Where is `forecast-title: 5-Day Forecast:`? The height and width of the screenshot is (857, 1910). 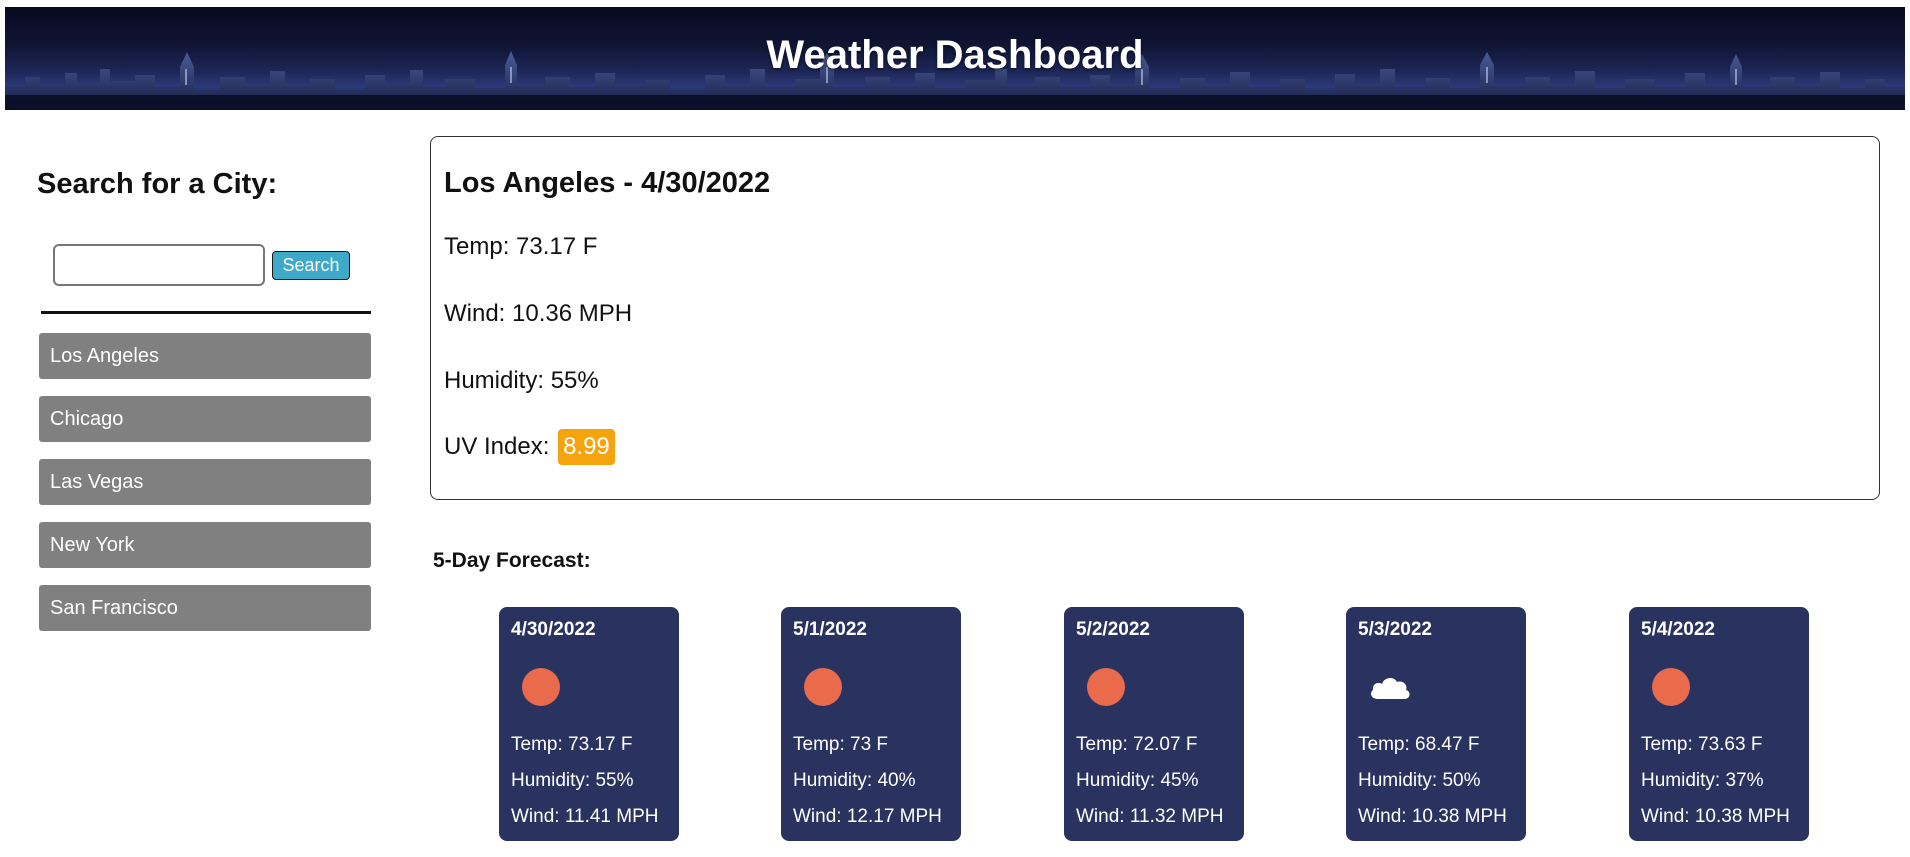 forecast-title: 5-Day Forecast: is located at coordinates (512, 560).